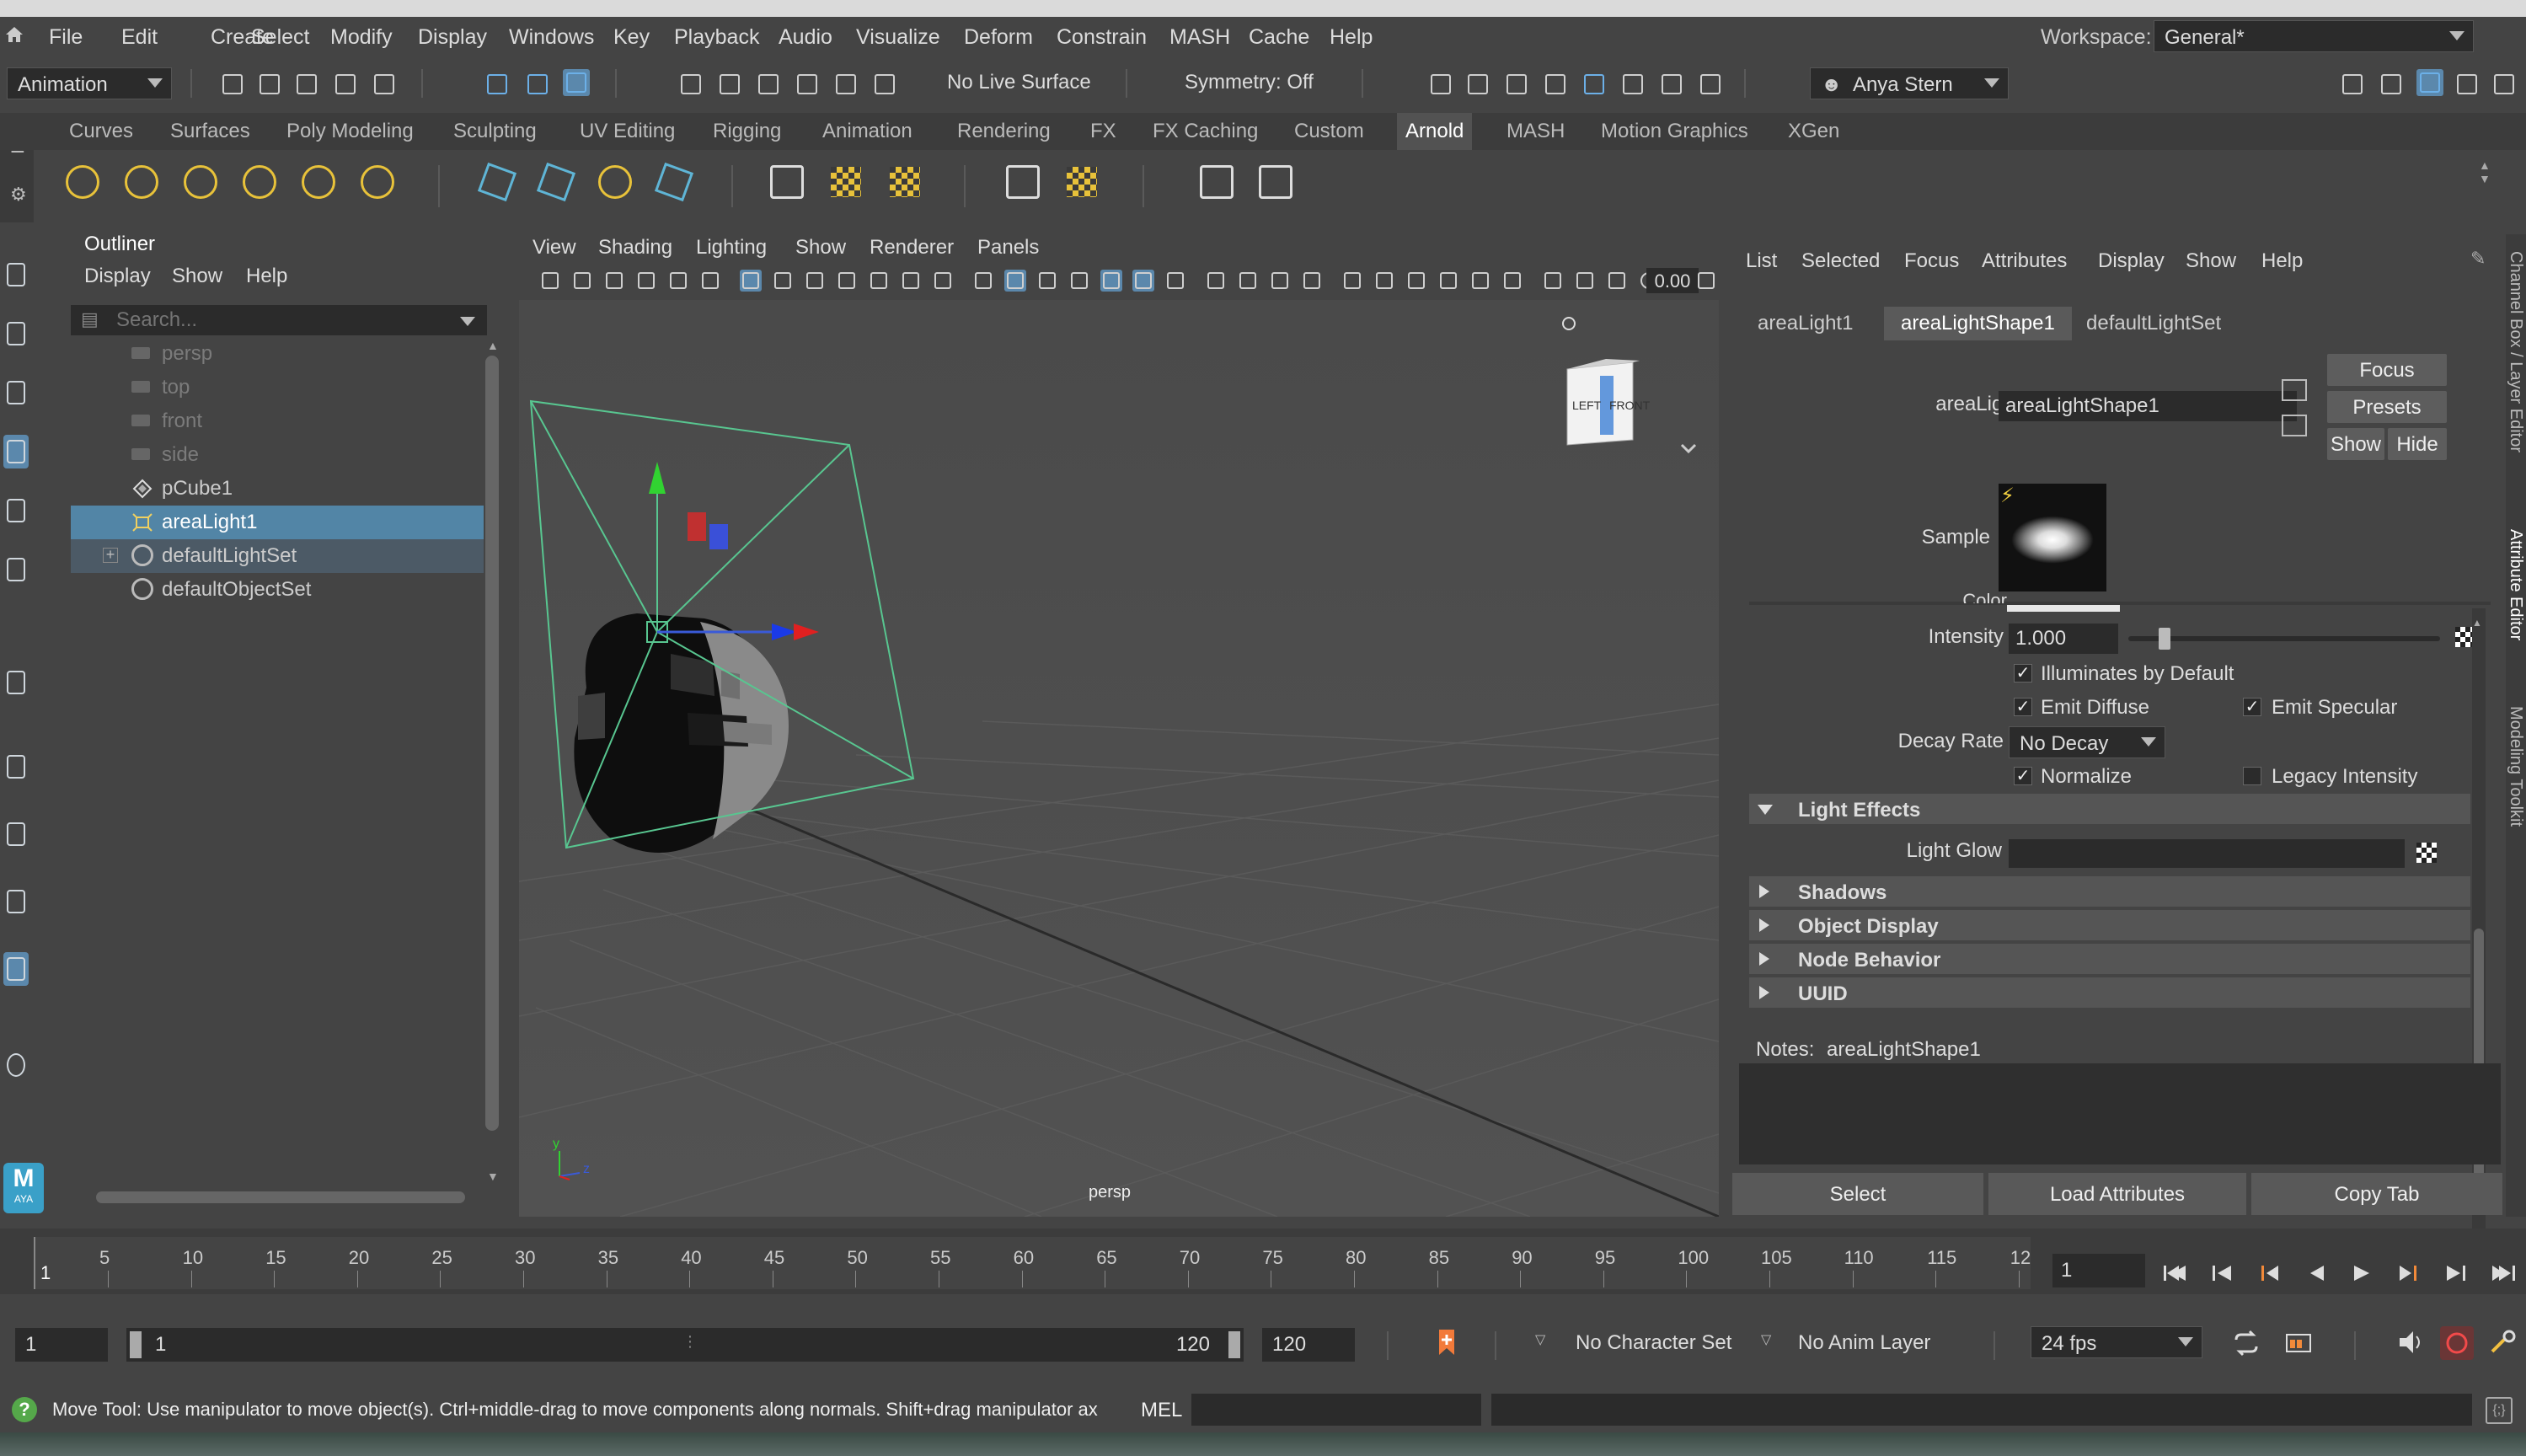  What do you see at coordinates (1015, 281) in the screenshot?
I see `smooth-shade-icon` at bounding box center [1015, 281].